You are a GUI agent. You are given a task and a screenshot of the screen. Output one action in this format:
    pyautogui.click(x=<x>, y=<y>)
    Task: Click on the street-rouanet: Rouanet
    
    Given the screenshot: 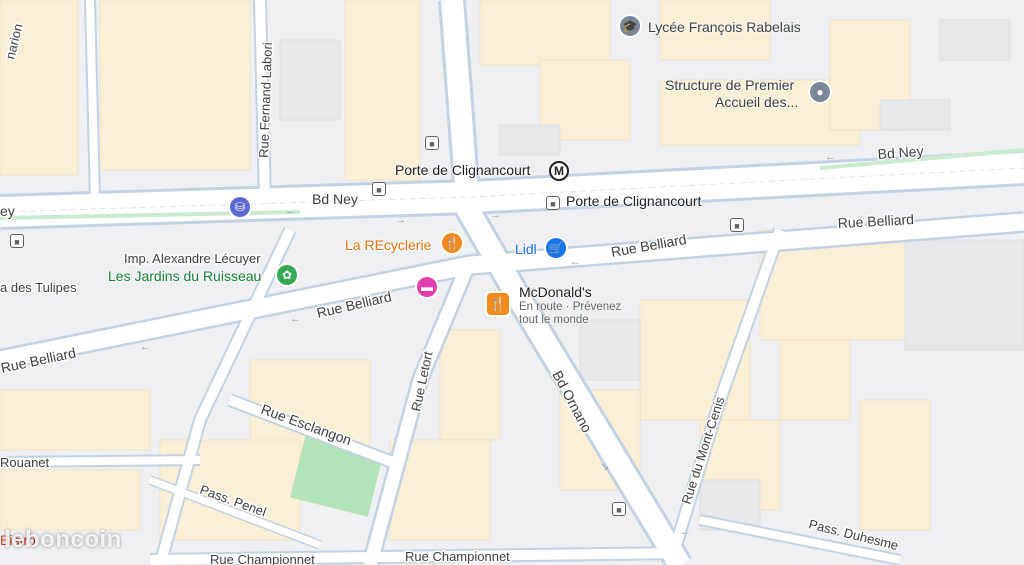 What is the action you would take?
    pyautogui.click(x=25, y=462)
    